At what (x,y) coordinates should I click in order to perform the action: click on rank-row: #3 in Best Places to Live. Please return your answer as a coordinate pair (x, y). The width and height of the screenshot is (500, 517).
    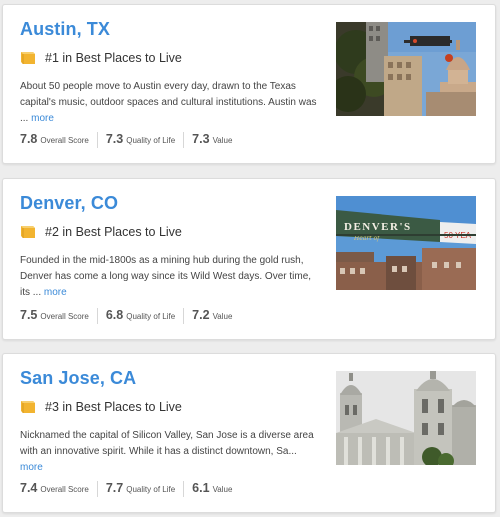
    Looking at the image, I should click on (101, 407).